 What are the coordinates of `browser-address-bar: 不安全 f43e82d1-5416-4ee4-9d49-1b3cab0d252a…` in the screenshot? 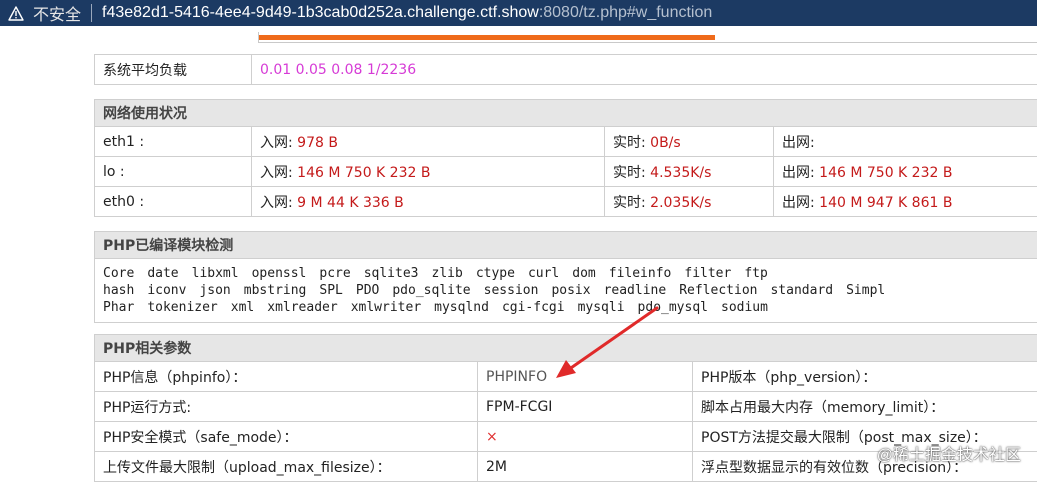 It's located at (518, 13).